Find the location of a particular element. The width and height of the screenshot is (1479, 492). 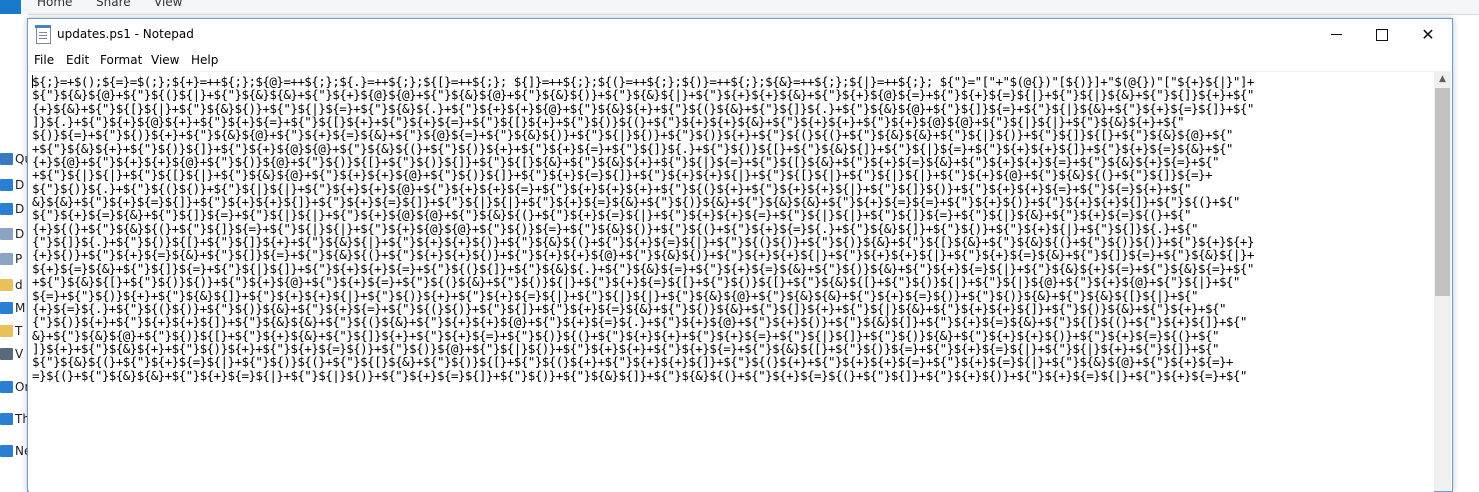

close-button: ✕ is located at coordinates (1428, 34).